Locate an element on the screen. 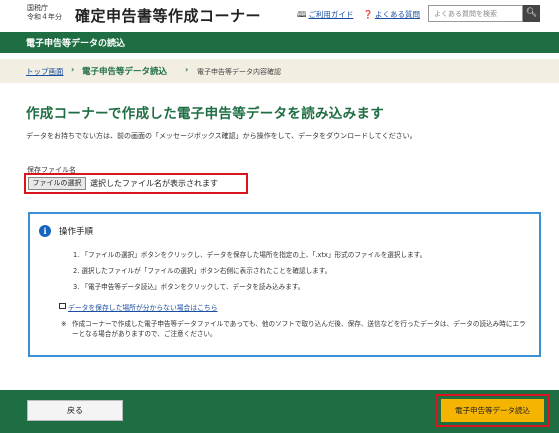 The height and width of the screenshot is (433, 559). faq-link: ❓ よくある質問 is located at coordinates (391, 14).